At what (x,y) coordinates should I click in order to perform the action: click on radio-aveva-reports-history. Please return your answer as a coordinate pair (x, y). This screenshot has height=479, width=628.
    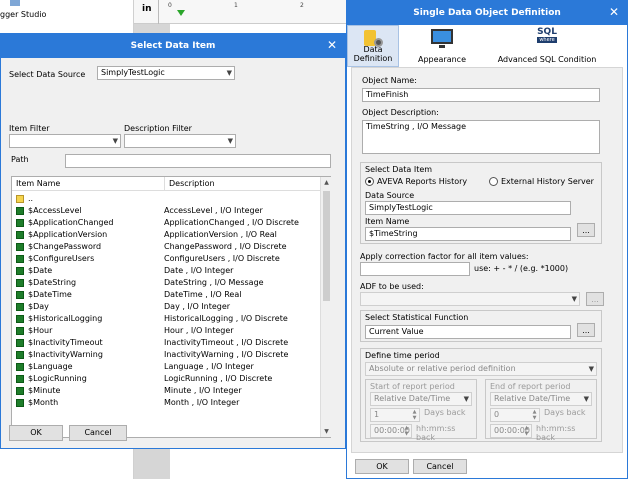
    Looking at the image, I should click on (369, 181).